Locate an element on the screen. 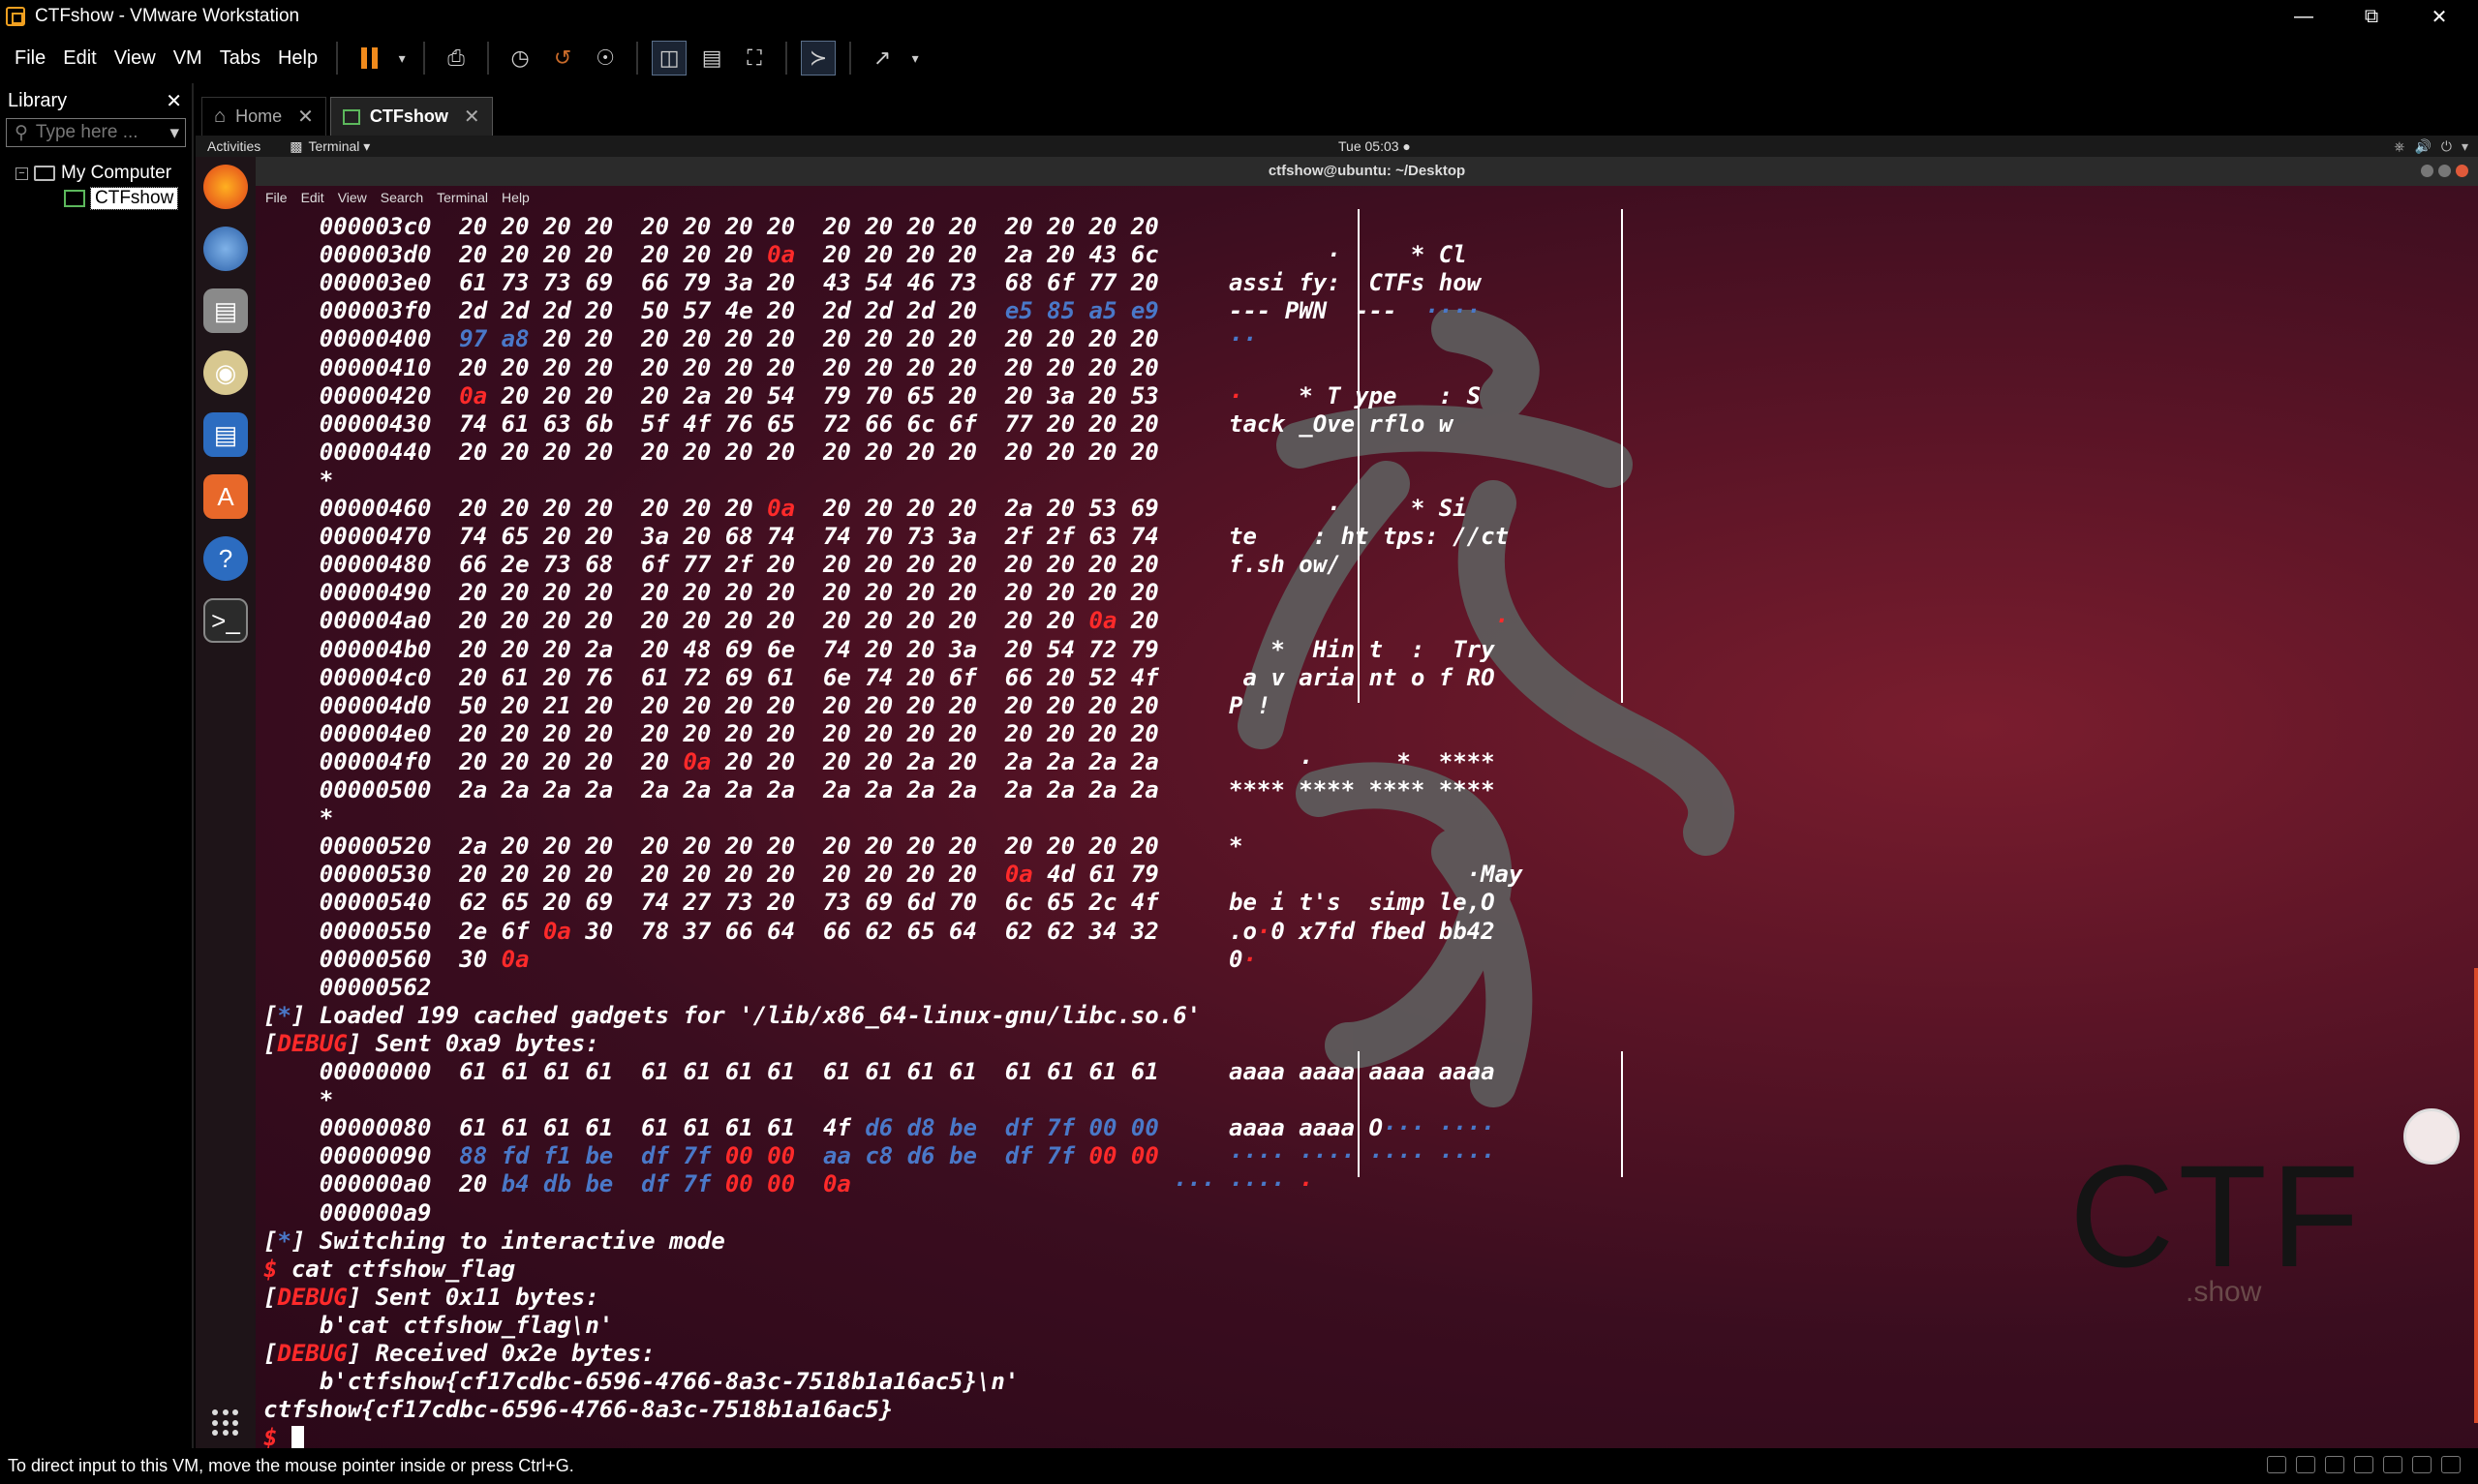 This screenshot has width=2478, height=1484. software-icon: A is located at coordinates (225, 496).